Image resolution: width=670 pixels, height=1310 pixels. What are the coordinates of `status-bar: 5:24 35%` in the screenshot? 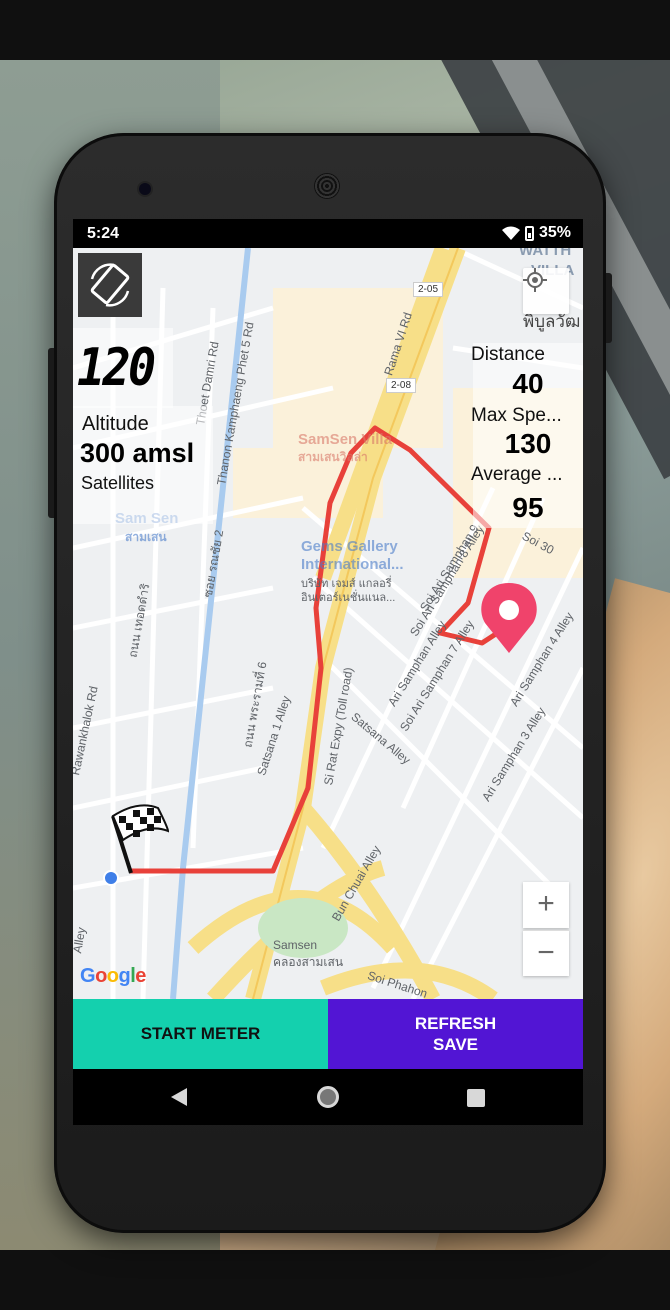 It's located at (328, 233).